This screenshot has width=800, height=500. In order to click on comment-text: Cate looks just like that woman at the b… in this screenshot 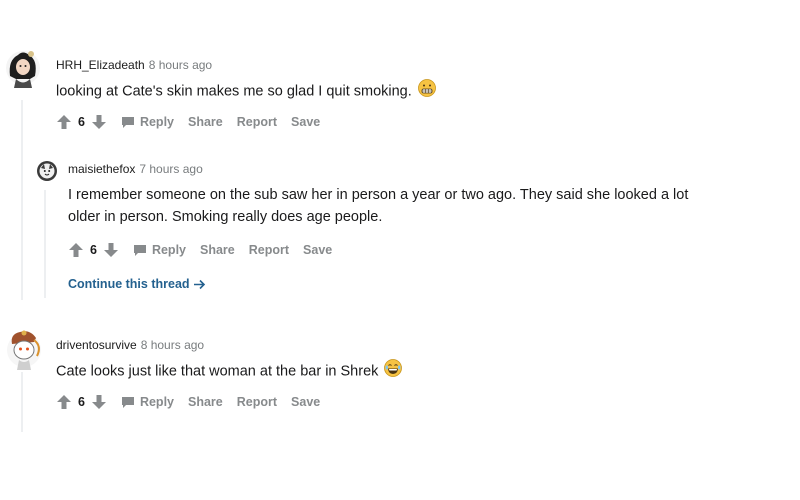, I will do `click(217, 371)`.